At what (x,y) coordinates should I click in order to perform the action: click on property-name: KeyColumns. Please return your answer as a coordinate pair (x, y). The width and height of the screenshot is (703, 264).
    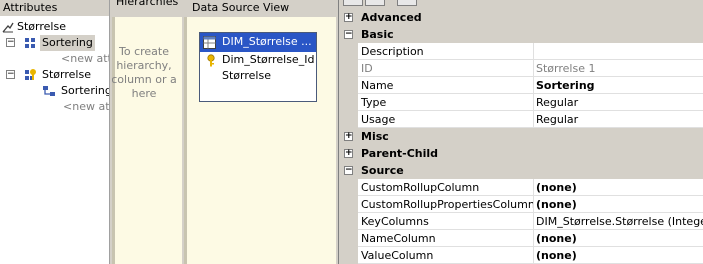
    Looking at the image, I should click on (446, 221).